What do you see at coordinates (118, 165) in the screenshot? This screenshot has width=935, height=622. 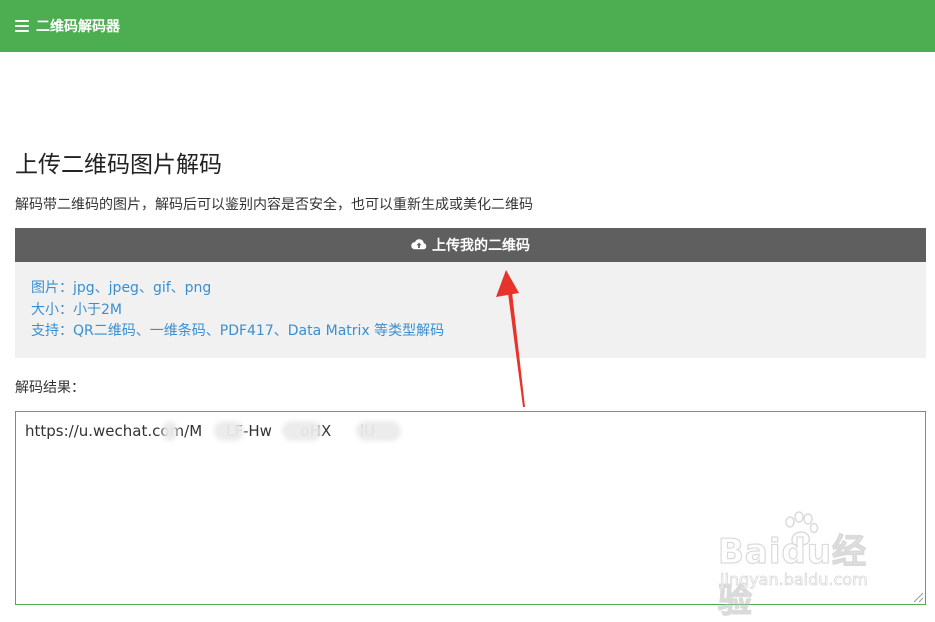 I see `page-title: 上传二维码图片解码` at bounding box center [118, 165].